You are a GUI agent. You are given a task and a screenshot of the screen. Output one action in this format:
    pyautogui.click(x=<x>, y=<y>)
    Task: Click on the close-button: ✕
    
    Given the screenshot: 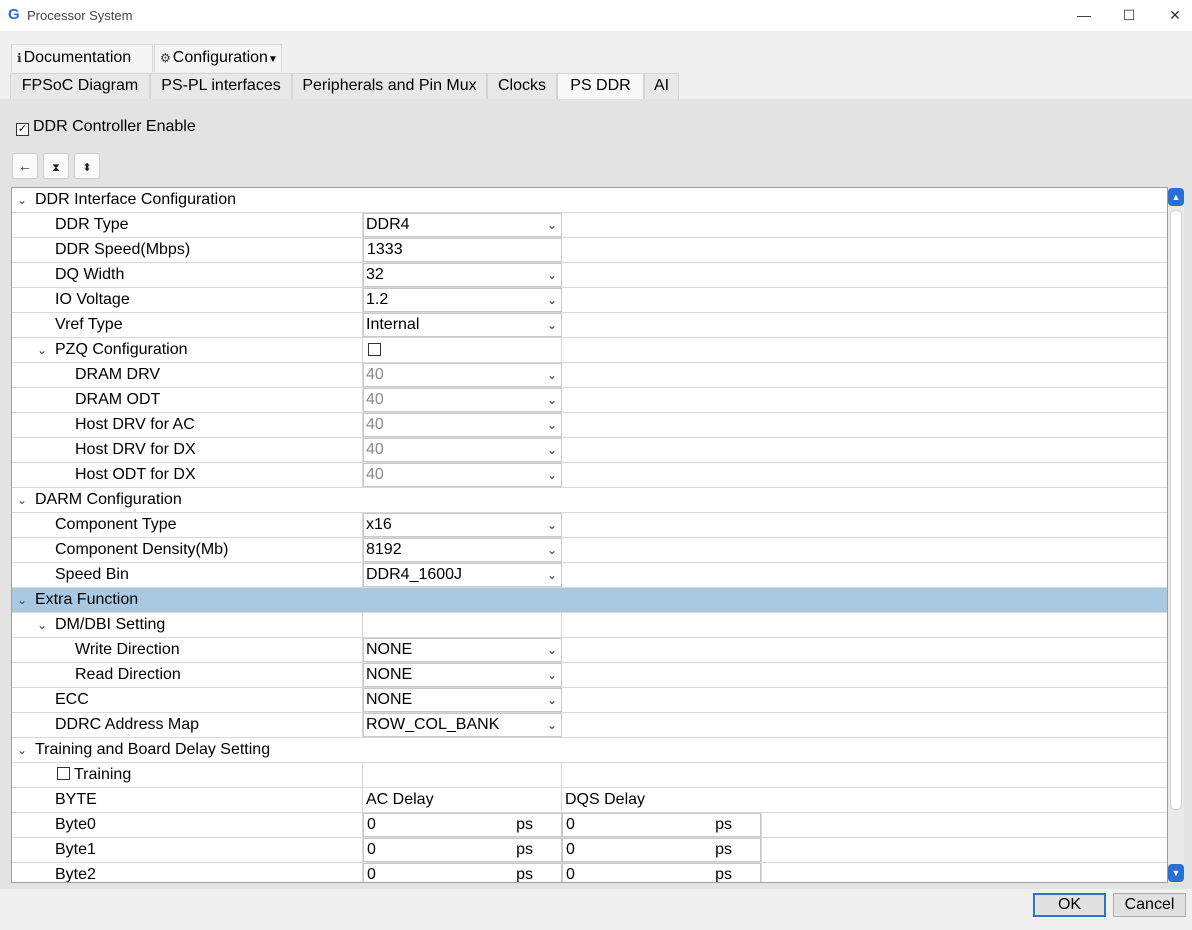 What is the action you would take?
    pyautogui.click(x=1175, y=15)
    